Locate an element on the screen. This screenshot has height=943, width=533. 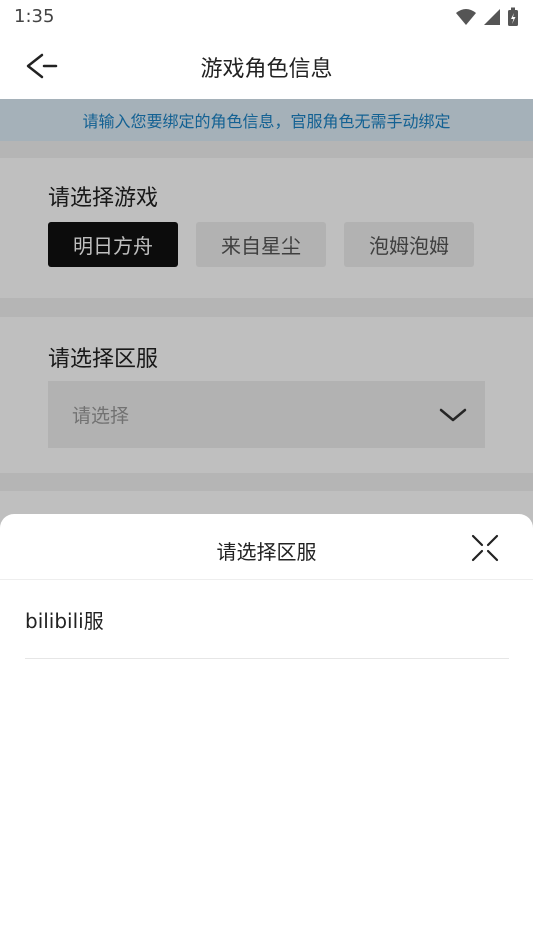
close-icon is located at coordinates (485, 548).